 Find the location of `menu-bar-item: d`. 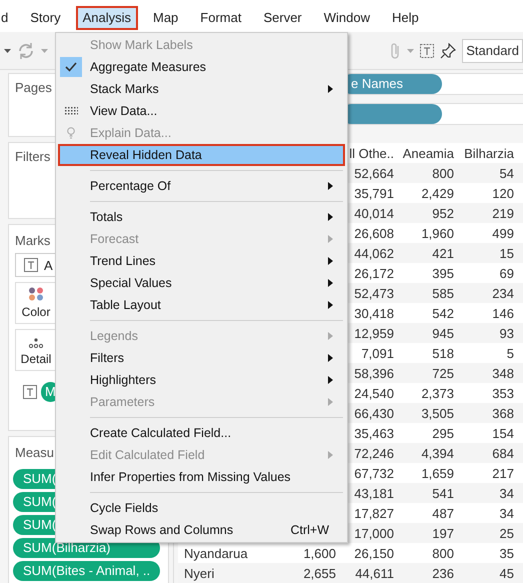

menu-bar-item: d is located at coordinates (8, 18).